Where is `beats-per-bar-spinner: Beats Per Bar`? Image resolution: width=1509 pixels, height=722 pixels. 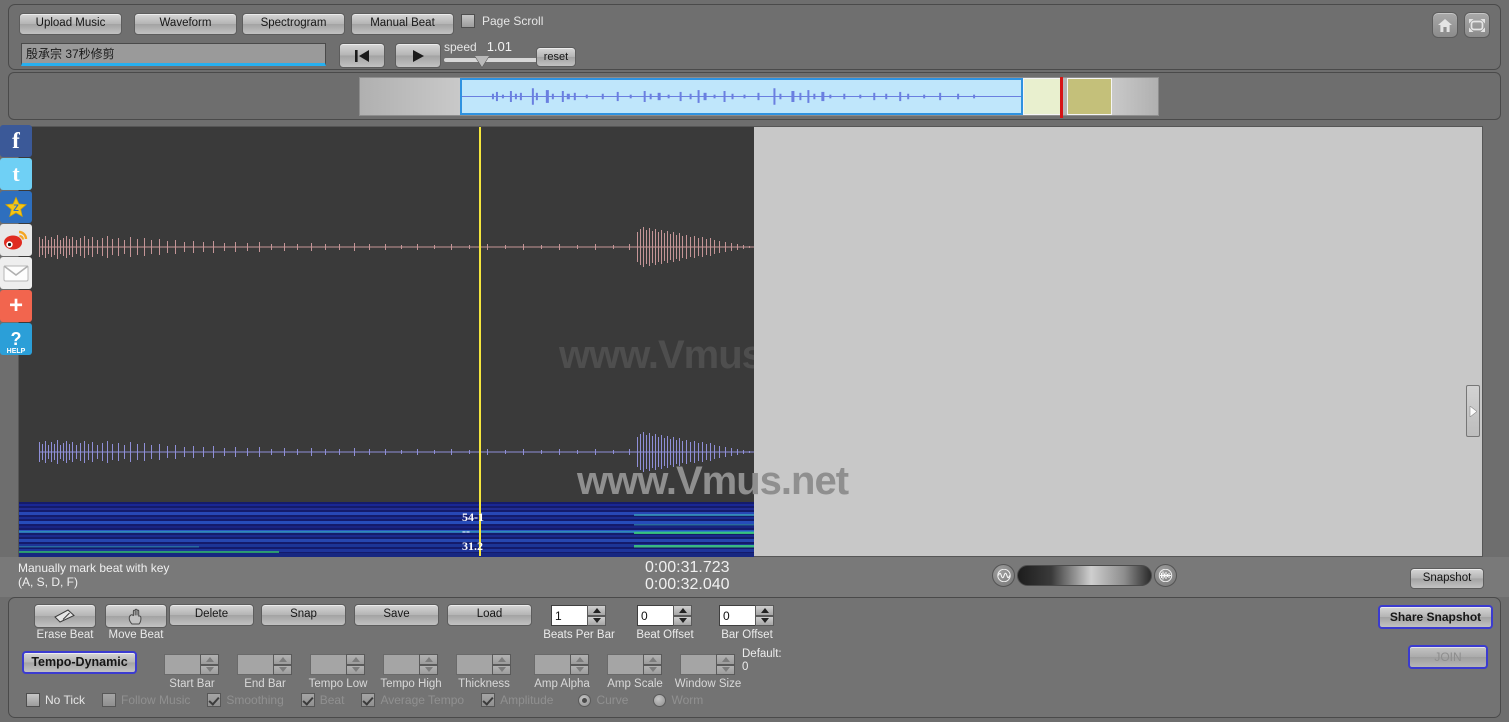 beats-per-bar-spinner: Beats Per Bar is located at coordinates (579, 623).